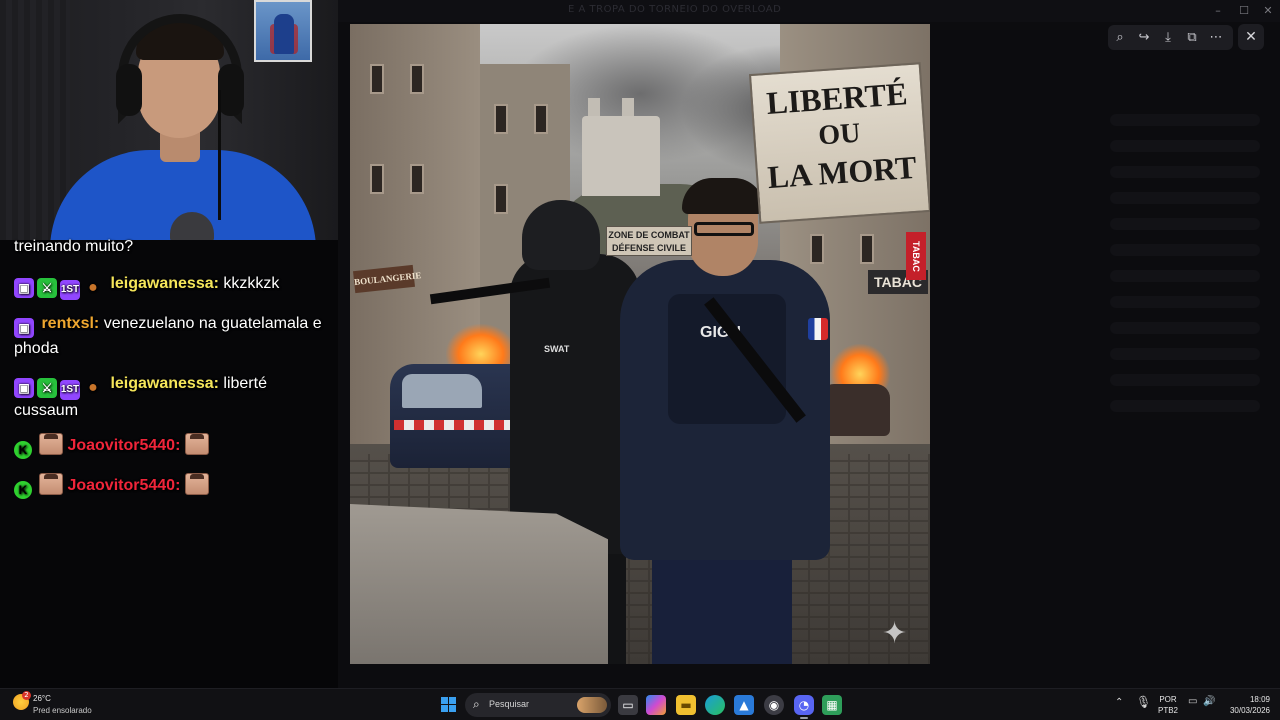 This screenshot has height=720, width=1280. What do you see at coordinates (1120, 37) in the screenshot?
I see `zoom-in-icon: ⌕` at bounding box center [1120, 37].